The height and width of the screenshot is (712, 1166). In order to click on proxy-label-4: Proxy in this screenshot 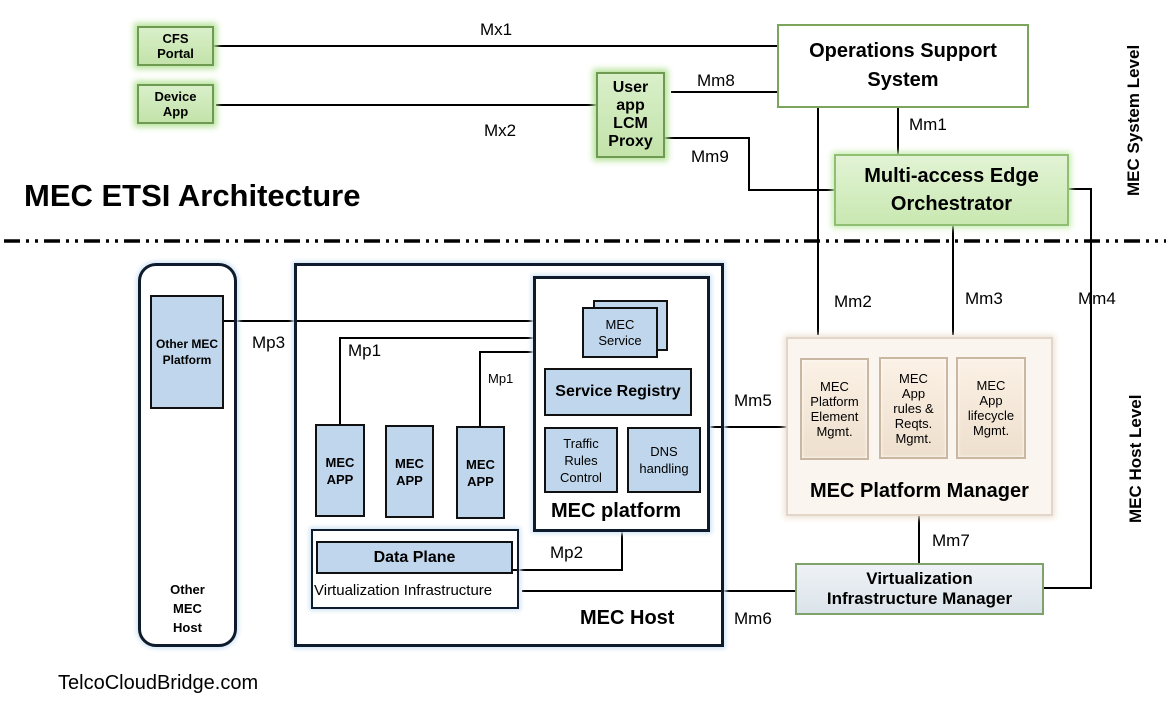, I will do `click(630, 141)`.